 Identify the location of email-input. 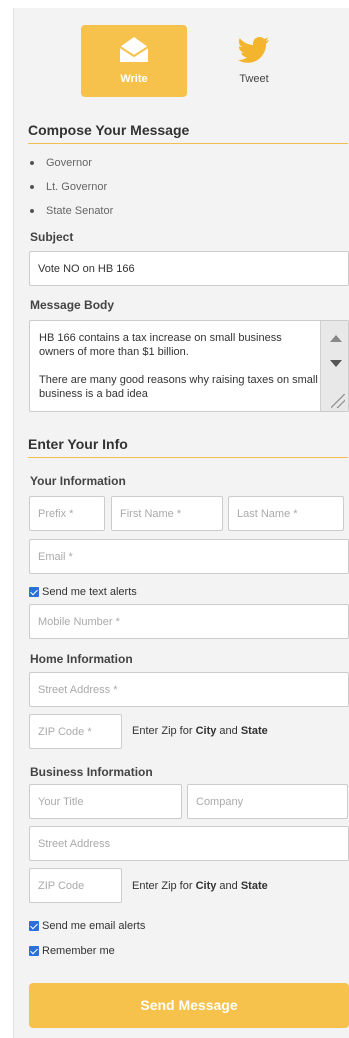
(189, 556).